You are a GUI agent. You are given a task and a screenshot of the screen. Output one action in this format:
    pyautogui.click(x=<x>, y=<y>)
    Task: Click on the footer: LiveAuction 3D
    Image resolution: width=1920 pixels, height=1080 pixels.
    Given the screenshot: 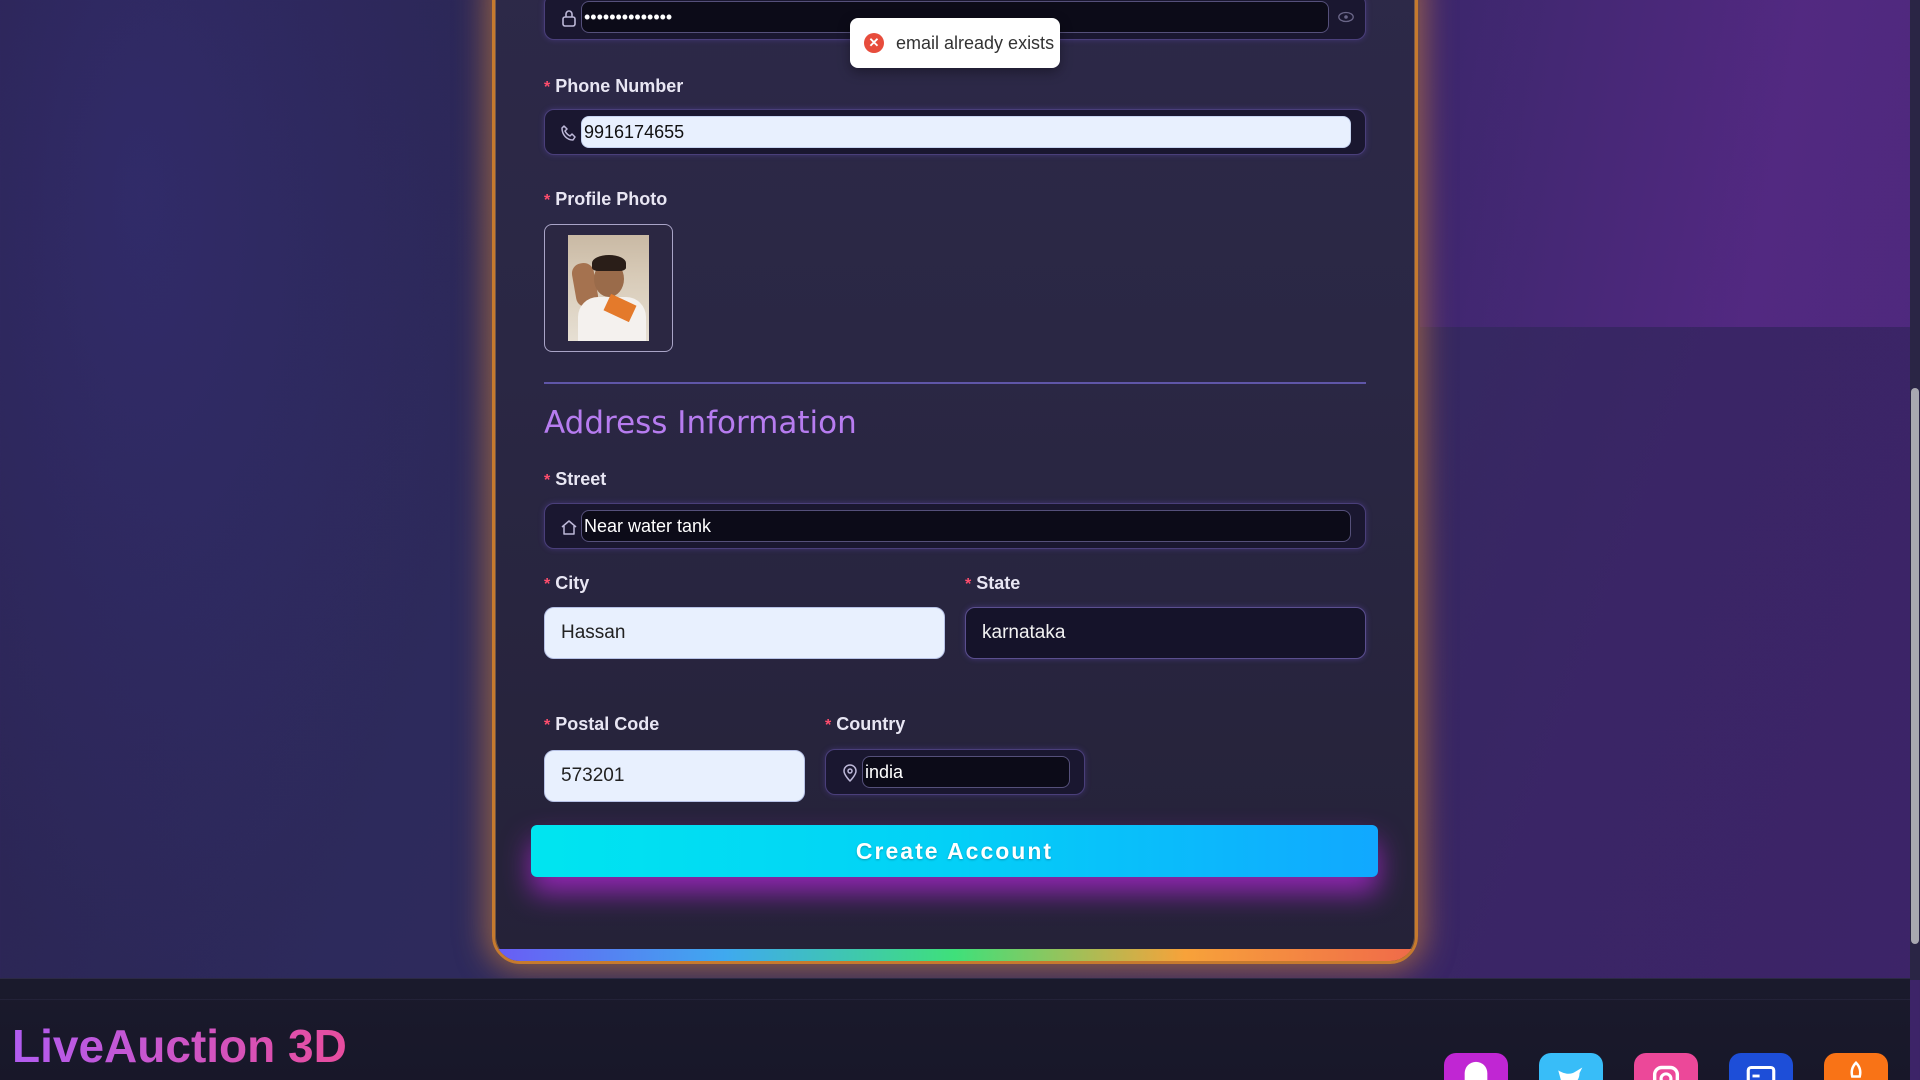 What is the action you would take?
    pyautogui.click(x=955, y=1029)
    